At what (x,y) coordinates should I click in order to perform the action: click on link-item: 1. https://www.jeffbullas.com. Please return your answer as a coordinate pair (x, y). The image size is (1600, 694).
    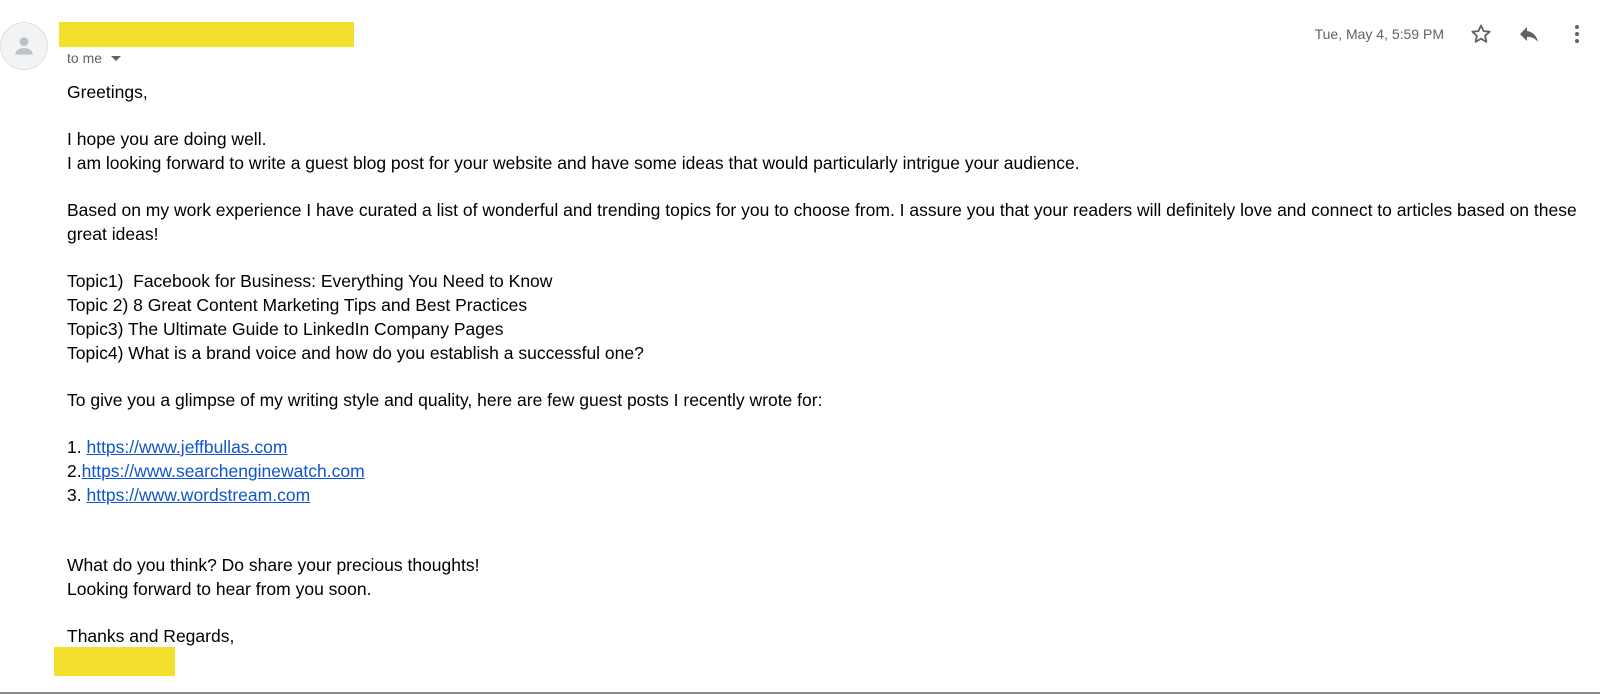
    Looking at the image, I should click on (827, 447).